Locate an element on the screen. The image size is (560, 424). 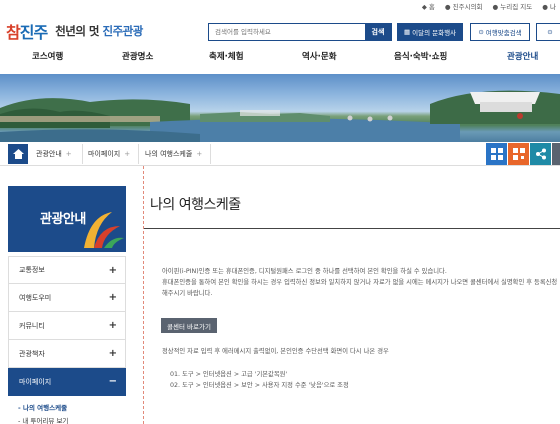
site-logo: 참진주 천년의 멋 진주관광 is located at coordinates (96, 31).